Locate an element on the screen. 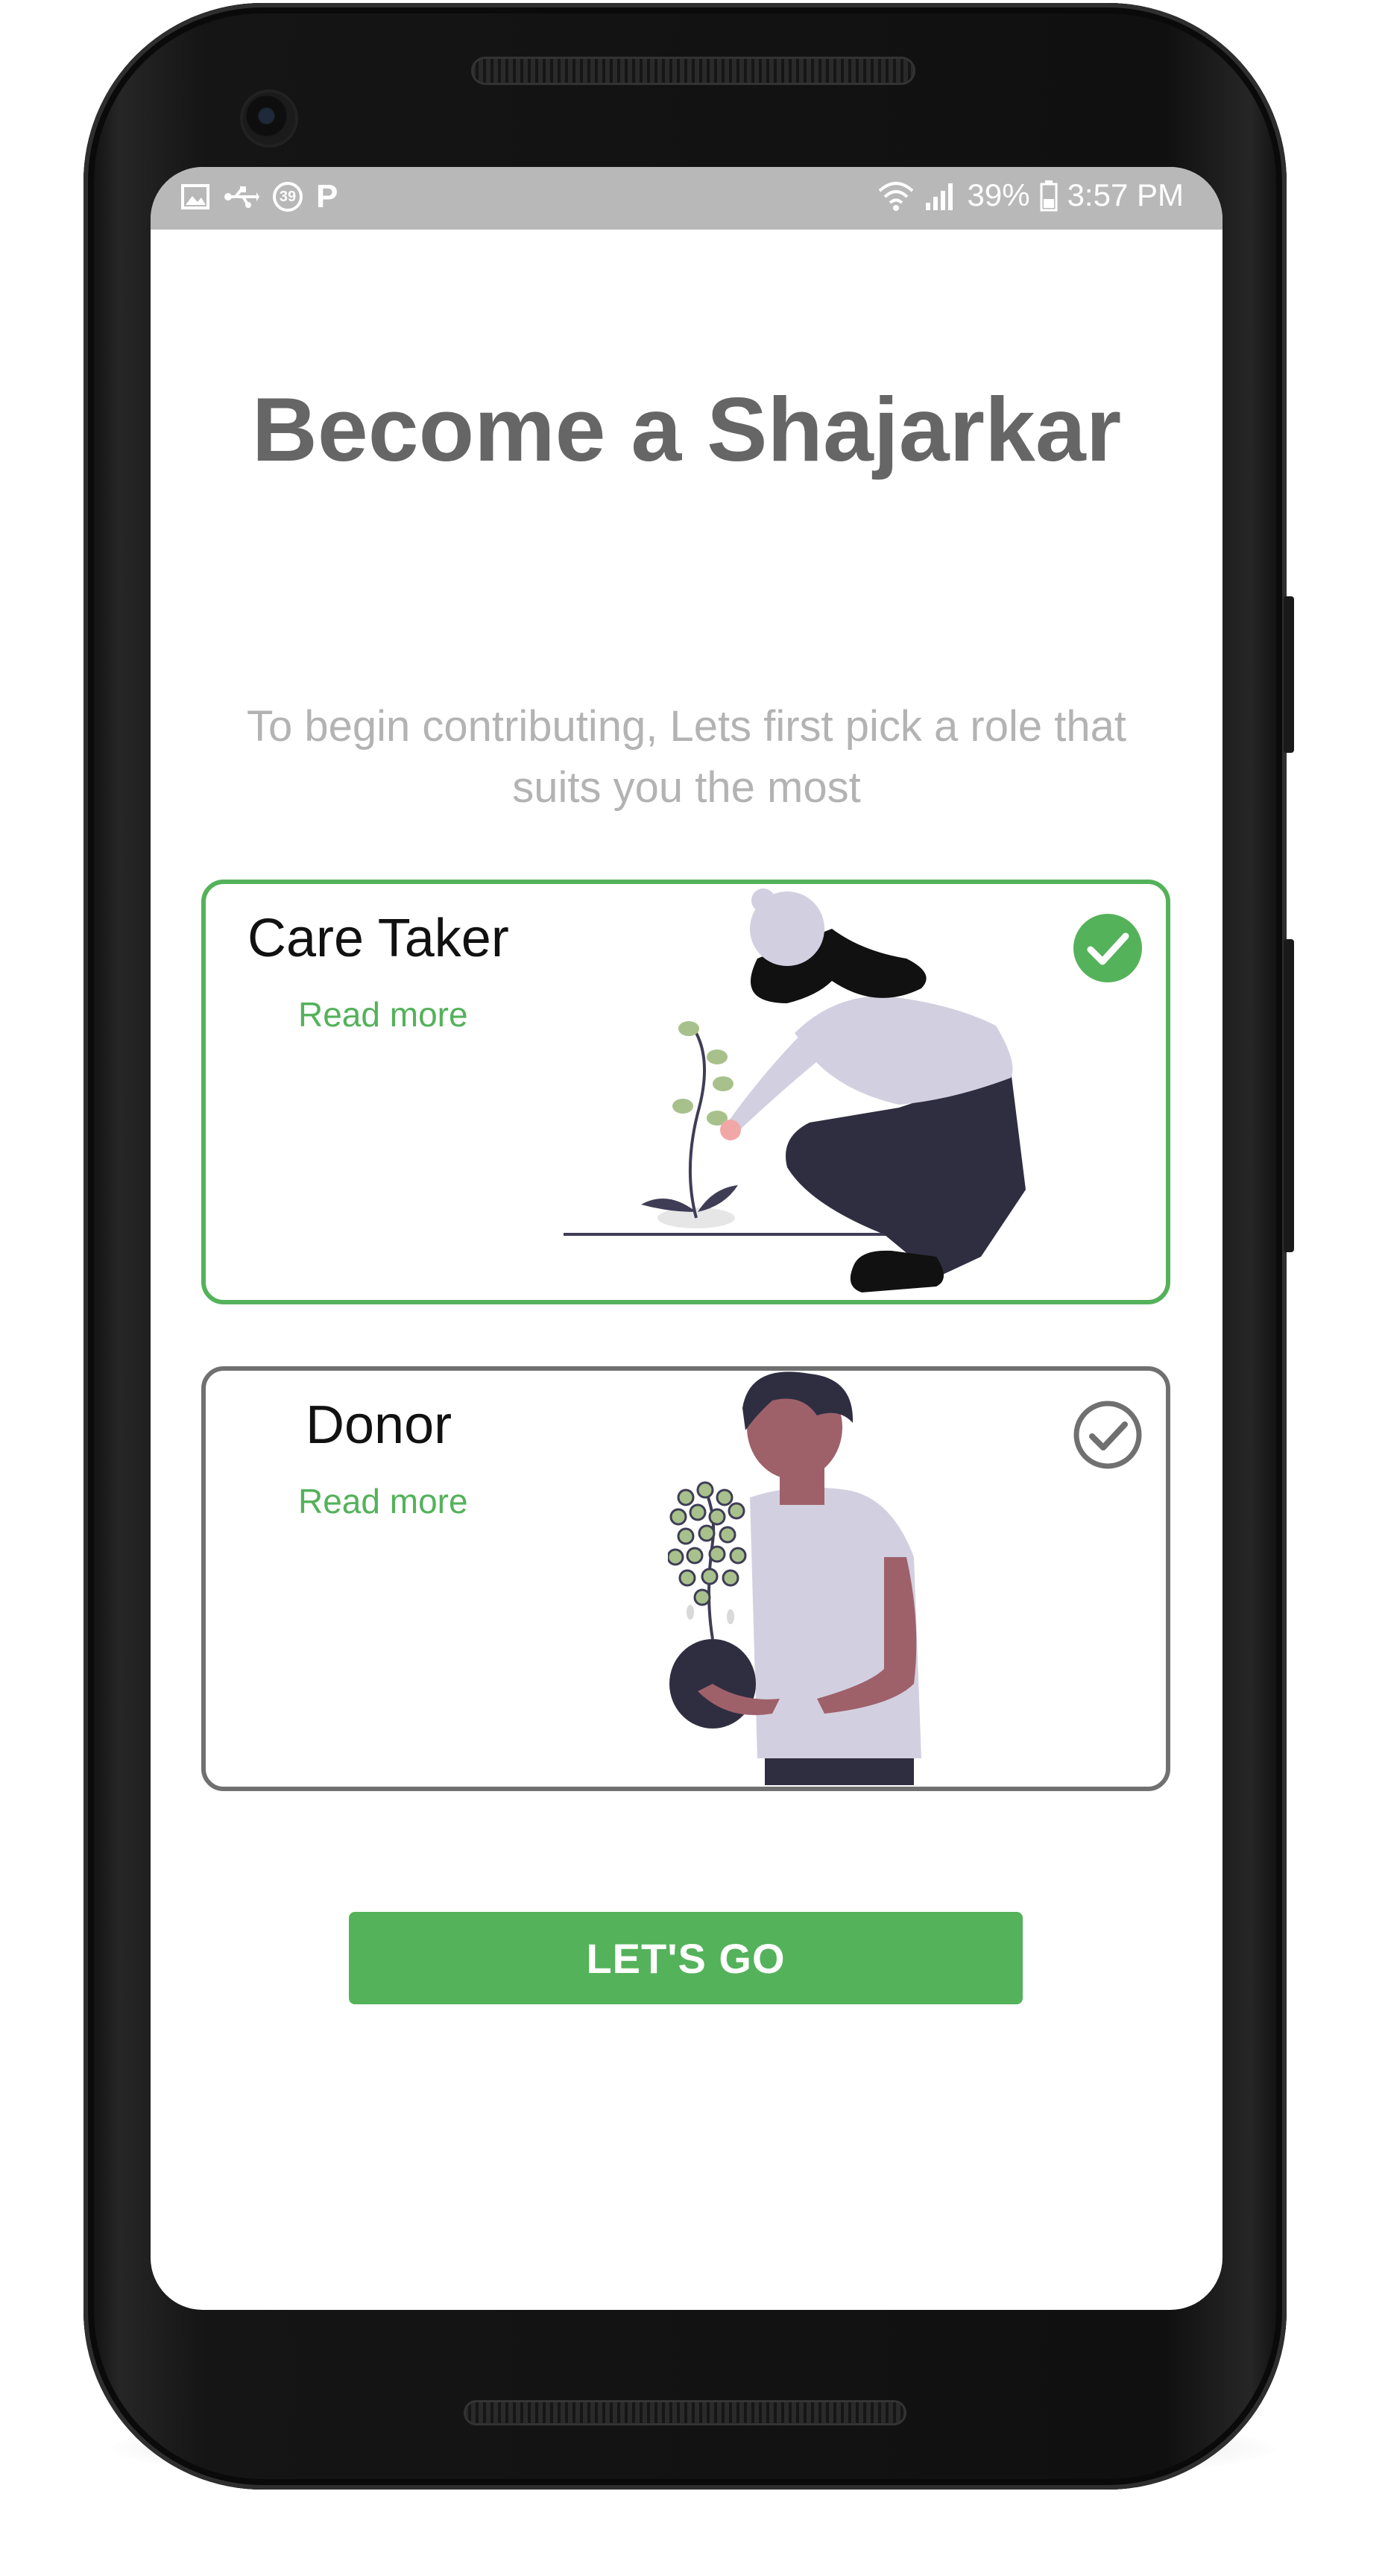  status-right-icons: 39% 3:57 PM is located at coordinates (1030, 195).